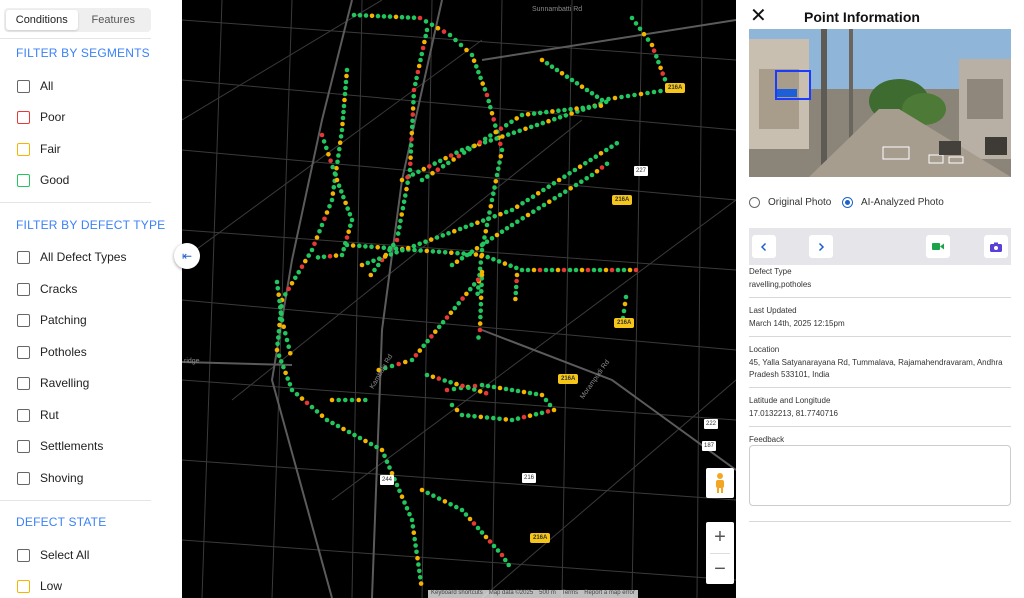 This screenshot has width=1024, height=598. Describe the element at coordinates (720, 483) in the screenshot. I see `street-view-pegman` at that location.